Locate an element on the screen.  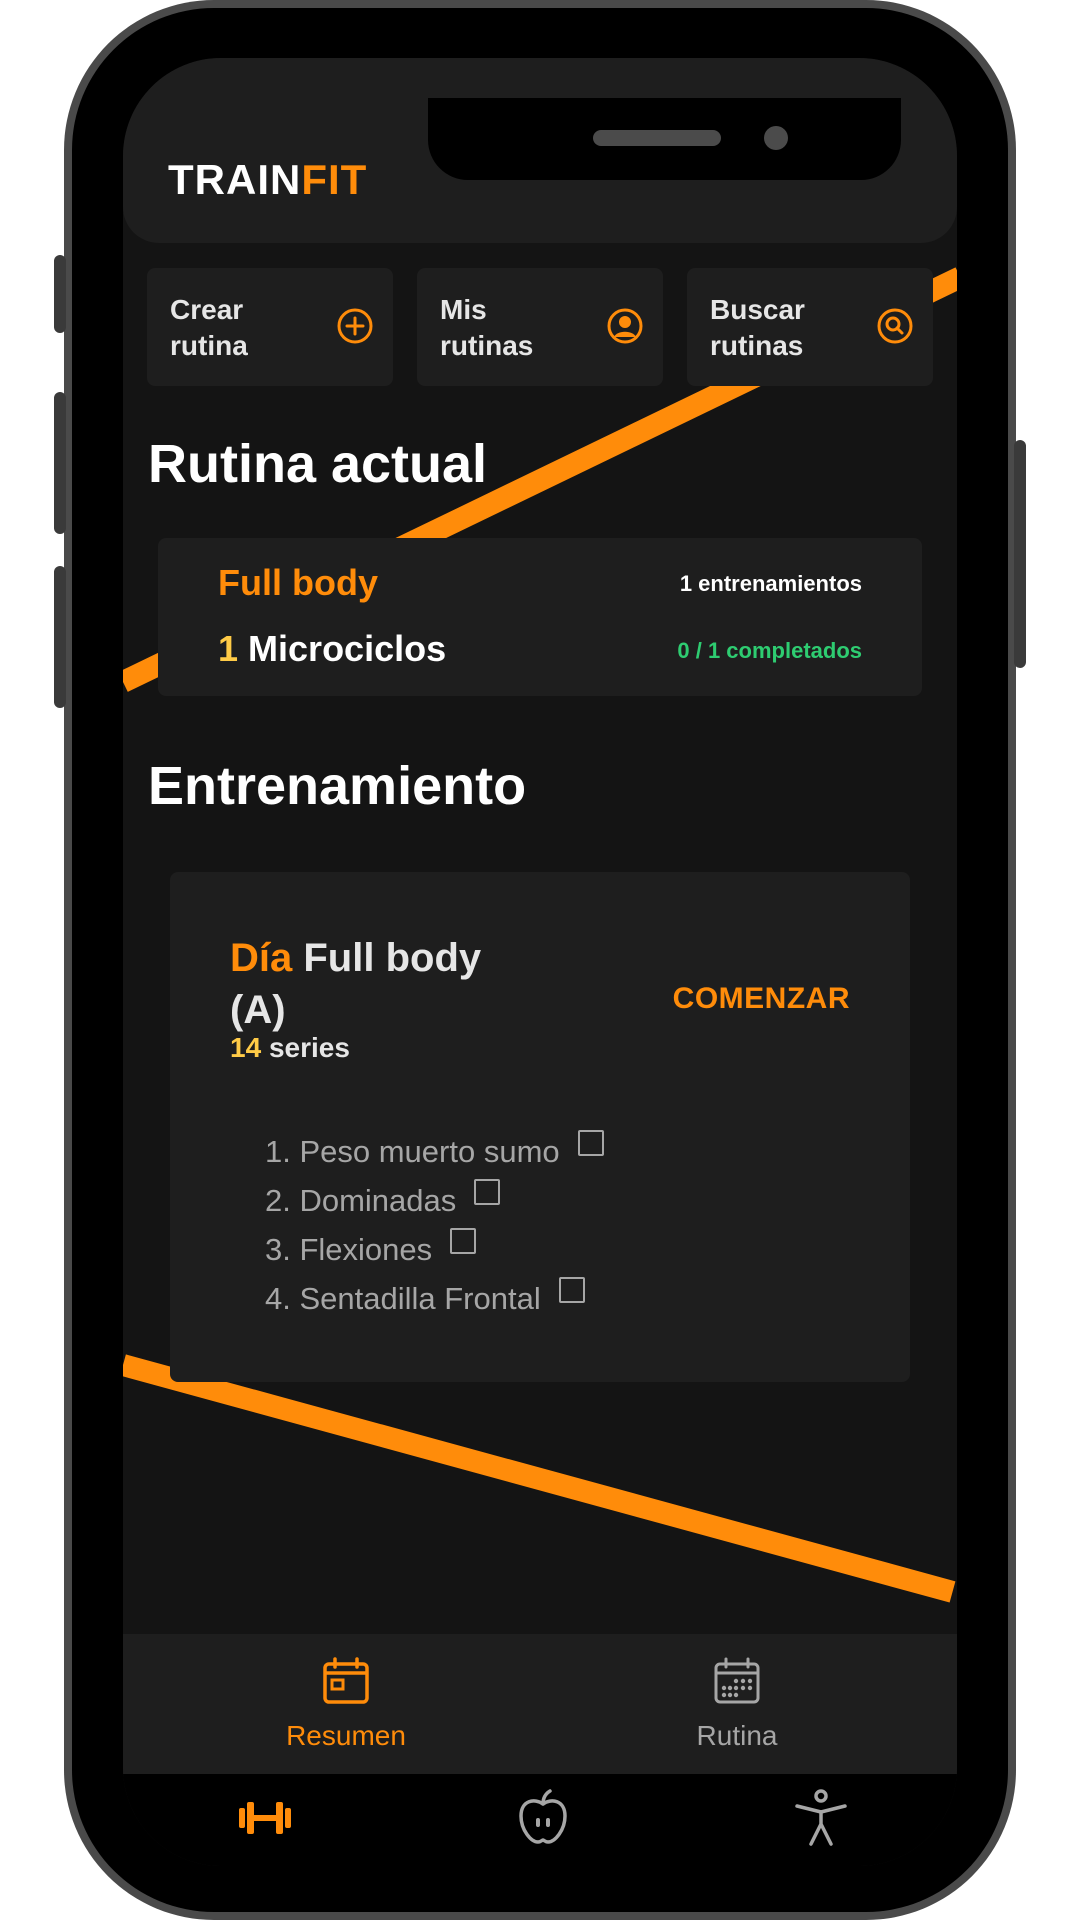
decor-stripe-bottom is located at coordinates (539, 1478).